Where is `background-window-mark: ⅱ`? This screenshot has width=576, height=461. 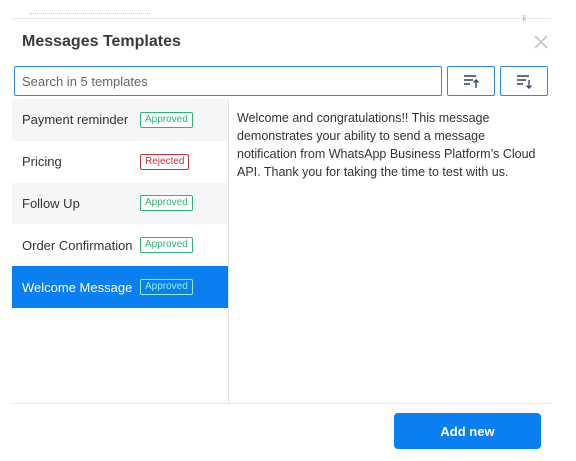
background-window-mark: ⅱ is located at coordinates (524, 18).